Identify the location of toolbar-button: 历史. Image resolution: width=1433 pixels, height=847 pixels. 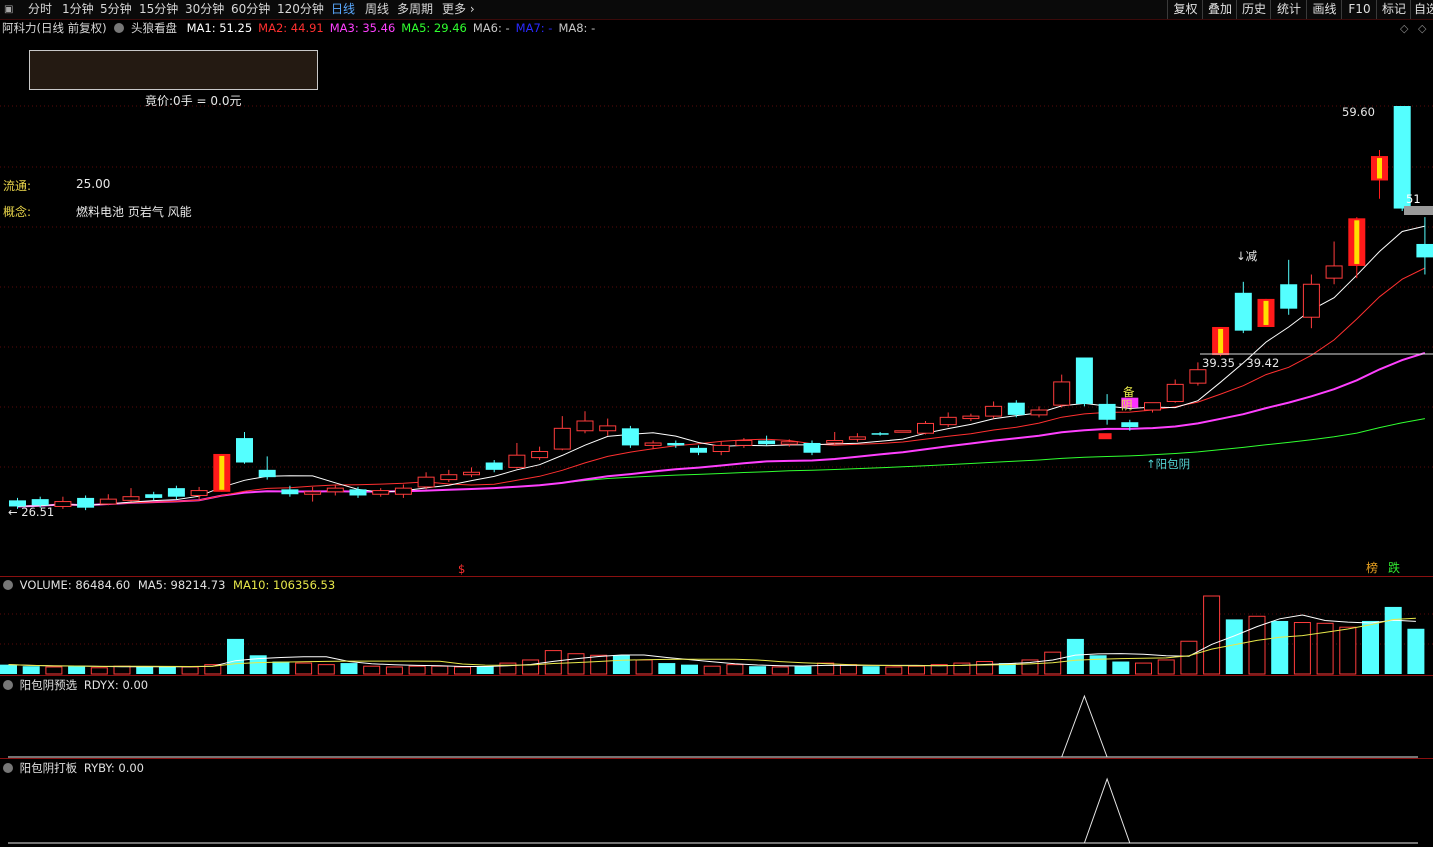
(1253, 9).